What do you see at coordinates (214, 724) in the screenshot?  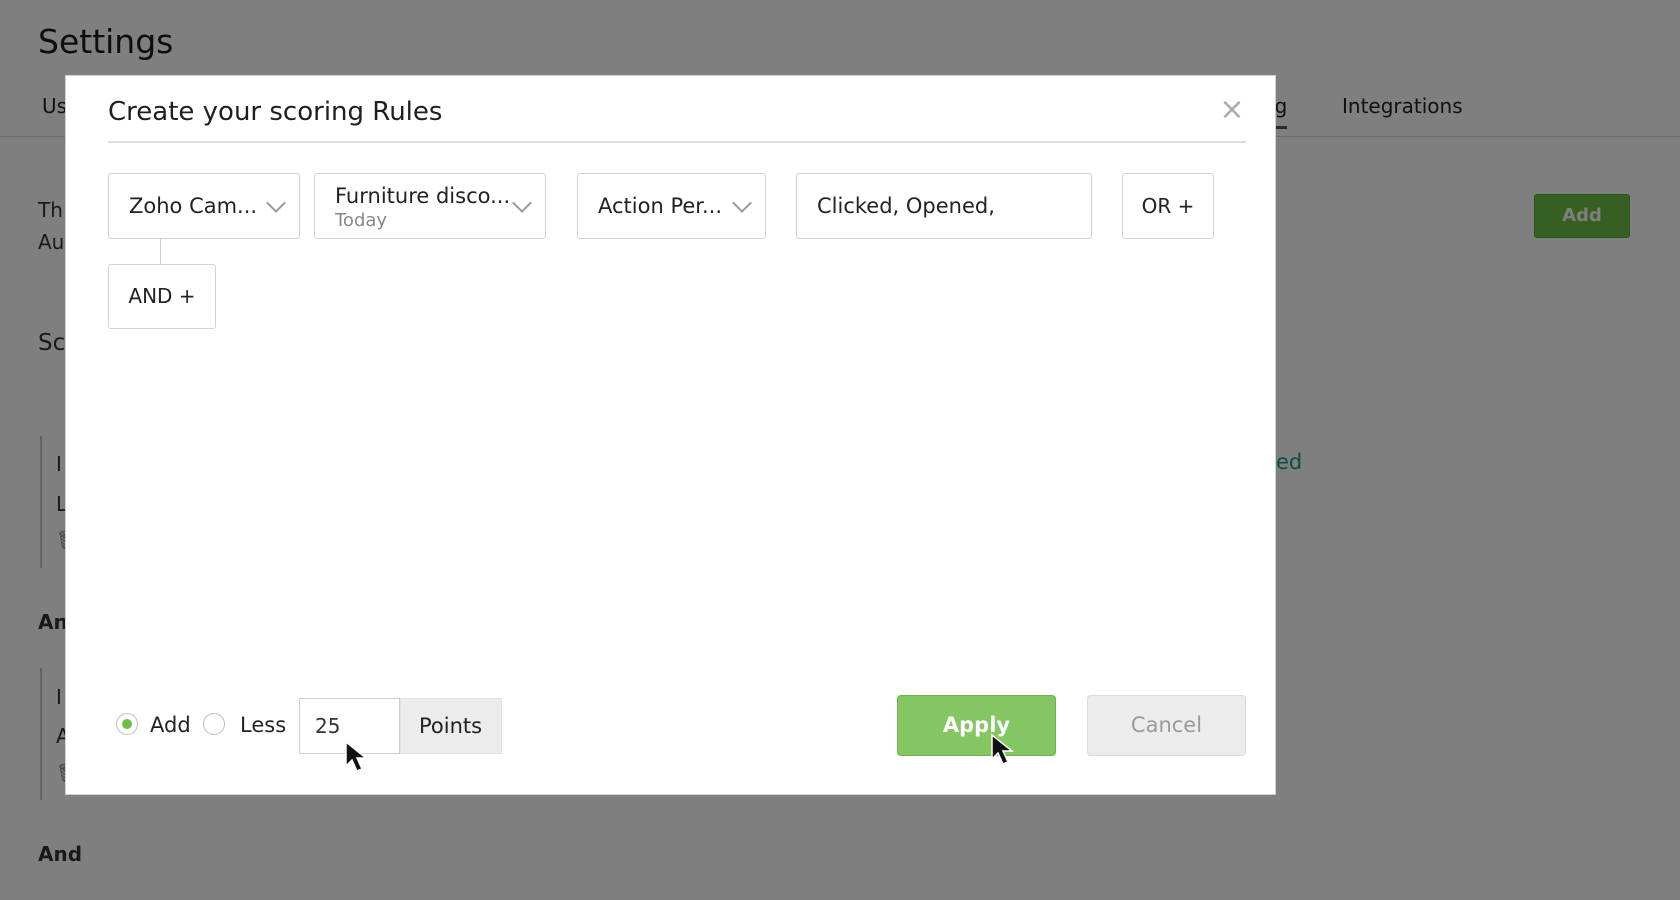 I see `less-radio` at bounding box center [214, 724].